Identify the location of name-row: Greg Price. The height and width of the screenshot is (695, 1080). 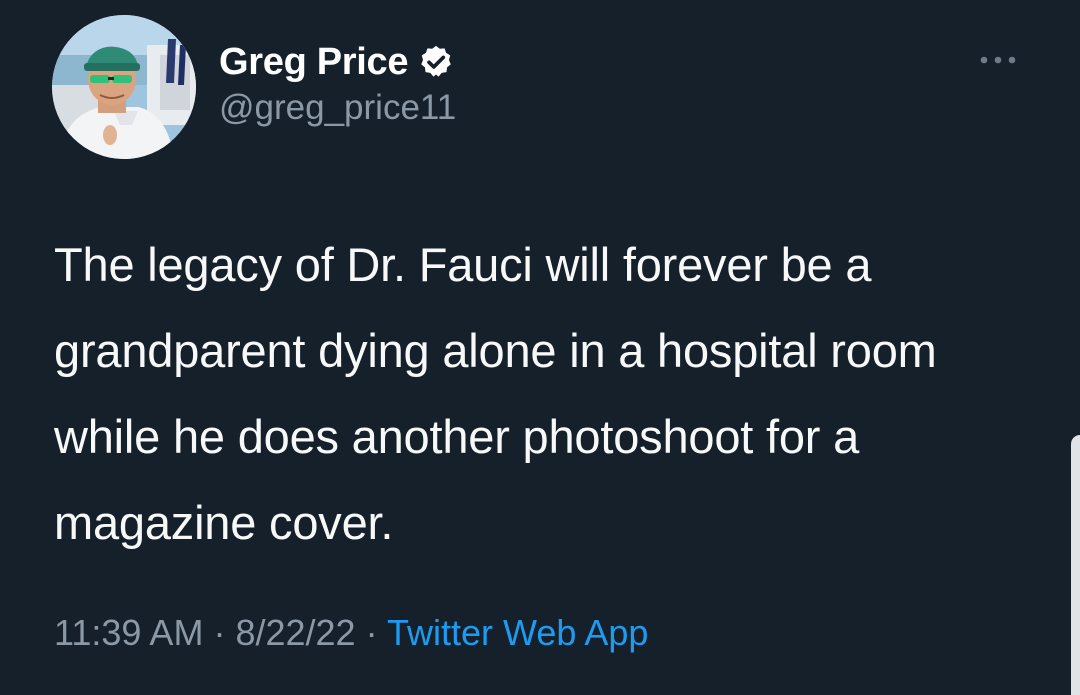
(337, 62).